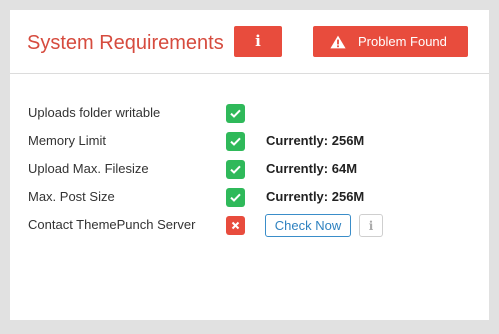 Image resolution: width=499 pixels, height=334 pixels. Describe the element at coordinates (112, 224) in the screenshot. I see `requirement-label: Contact ThemePunch Server` at that location.